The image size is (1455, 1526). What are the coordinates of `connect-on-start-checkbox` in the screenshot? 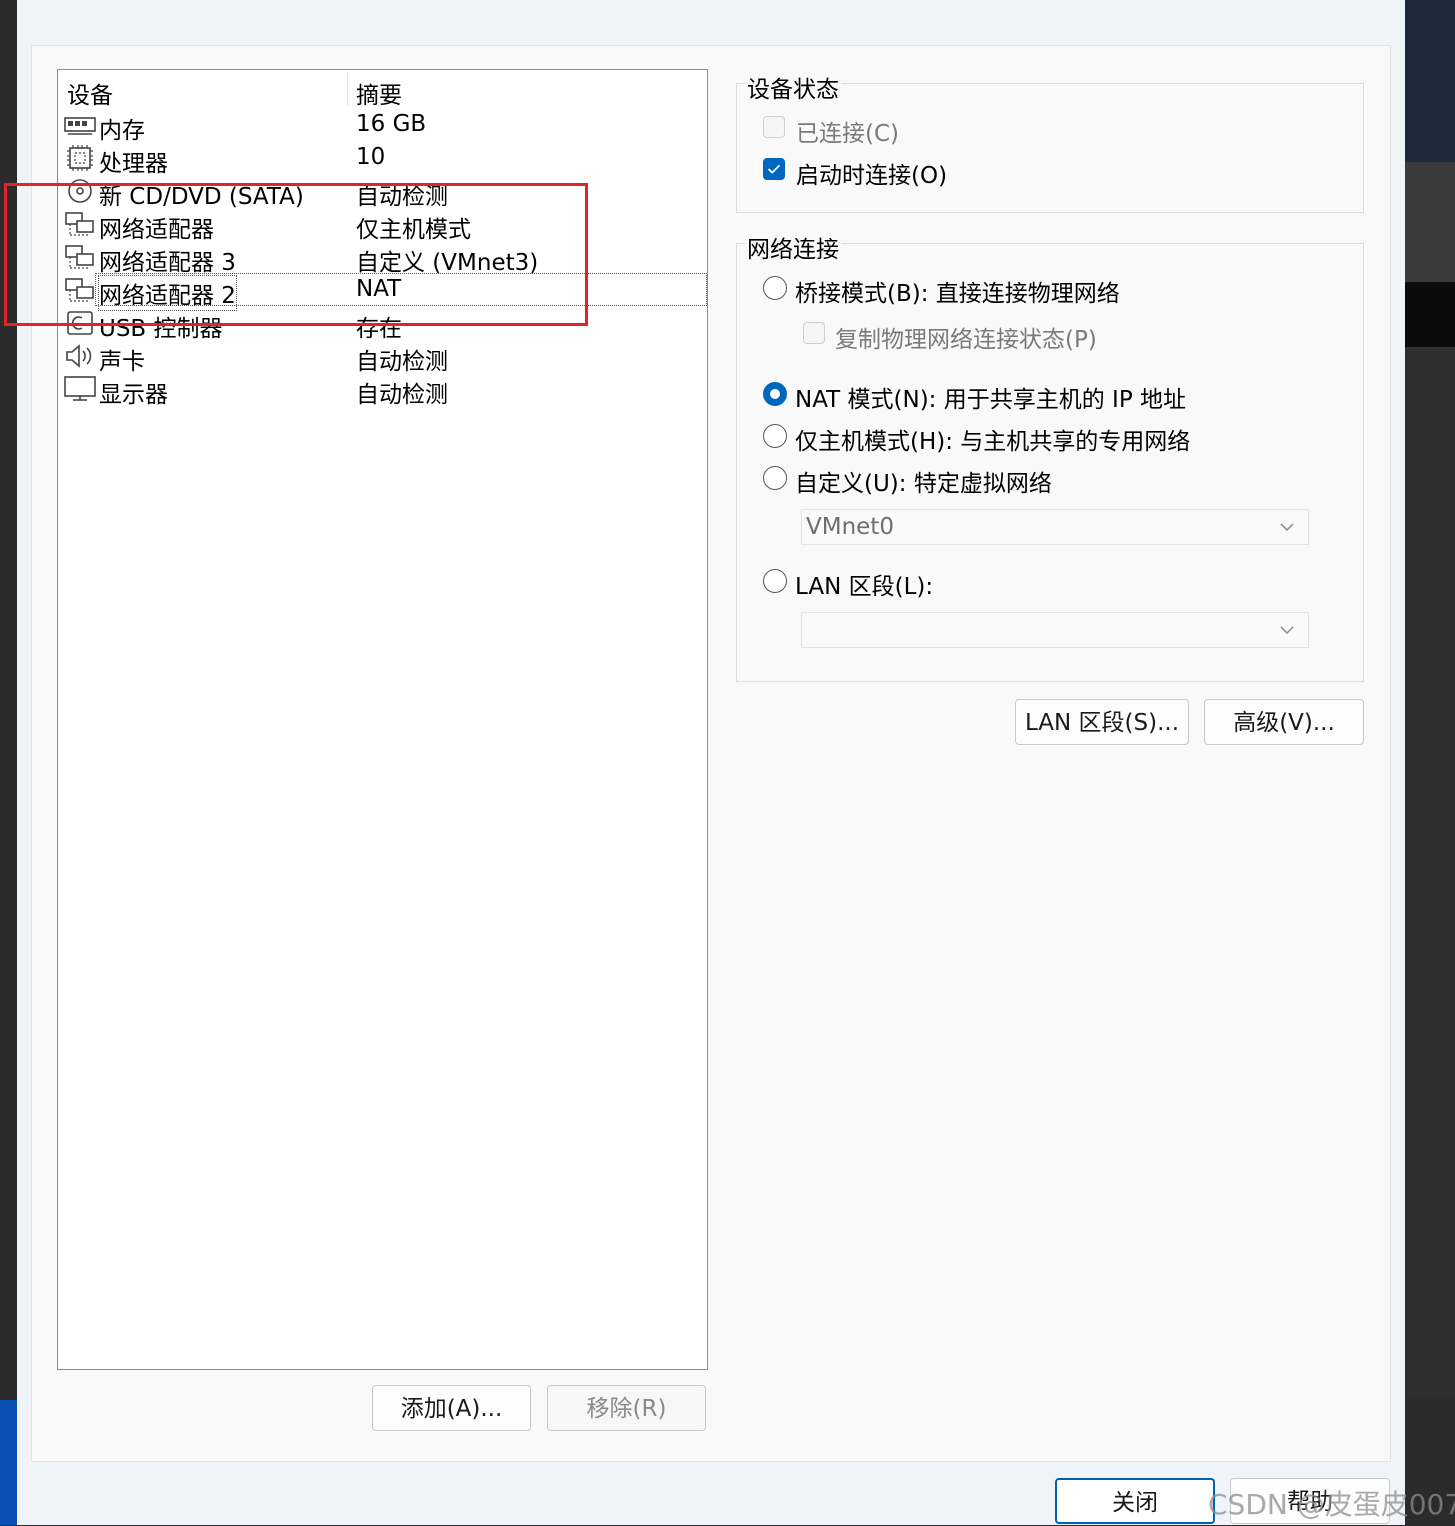 It's located at (774, 169).